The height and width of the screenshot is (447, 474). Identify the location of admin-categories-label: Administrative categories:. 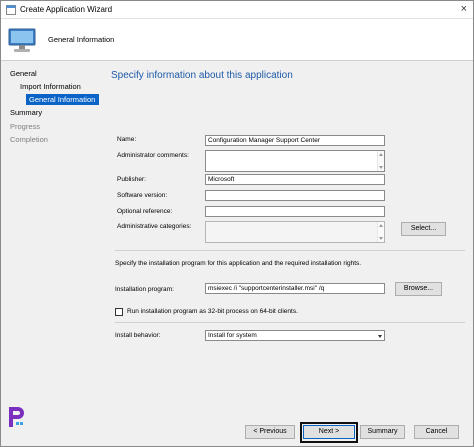
(154, 226).